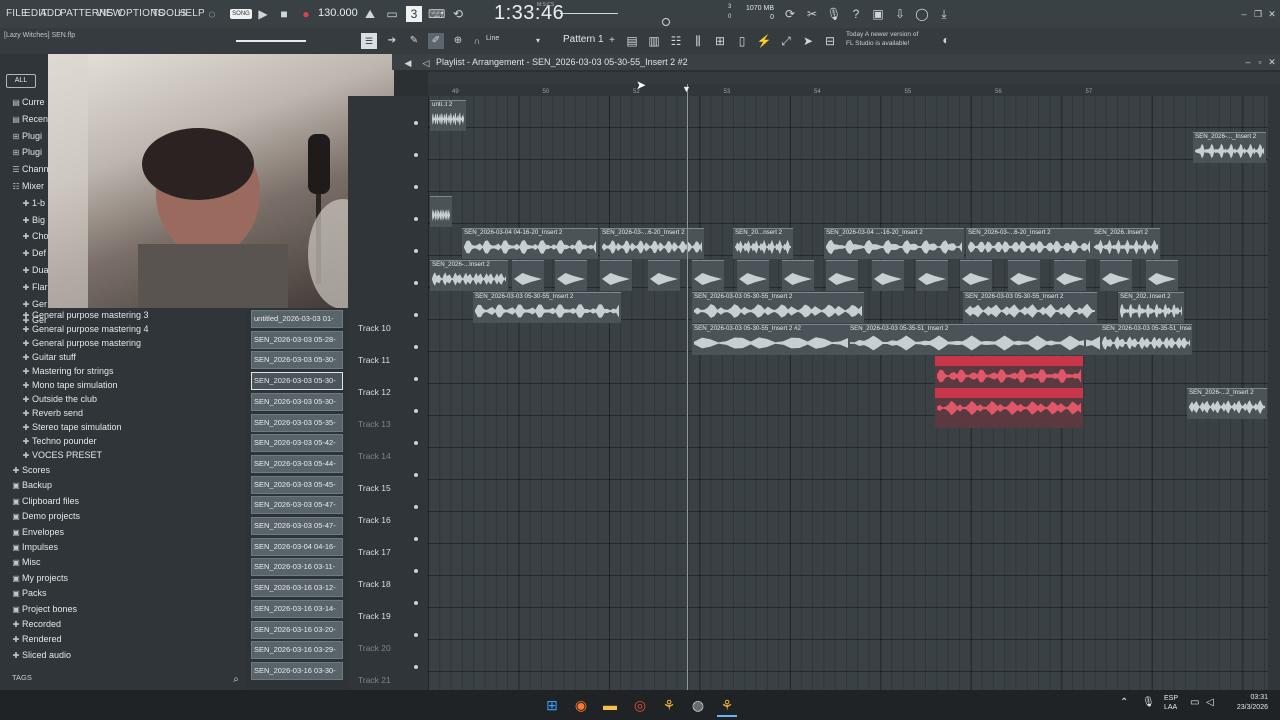 The height and width of the screenshot is (720, 1280). What do you see at coordinates (530, 243) in the screenshot?
I see `playlist-clip: SEN_2026-03-04 04-16-20_Insert 2` at bounding box center [530, 243].